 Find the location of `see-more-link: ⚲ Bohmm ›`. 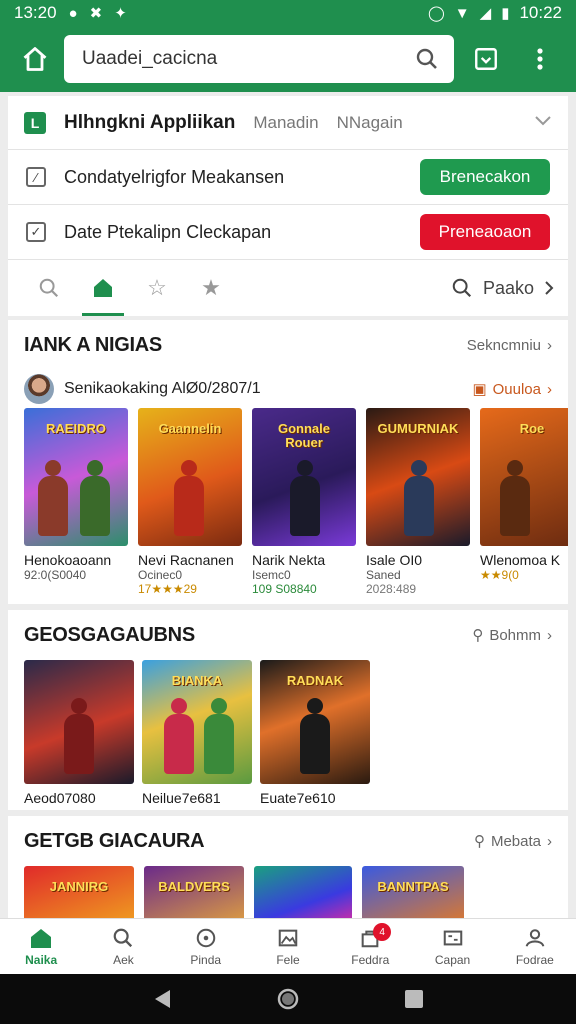

see-more-link: ⚲ Bohmm › is located at coordinates (512, 635).